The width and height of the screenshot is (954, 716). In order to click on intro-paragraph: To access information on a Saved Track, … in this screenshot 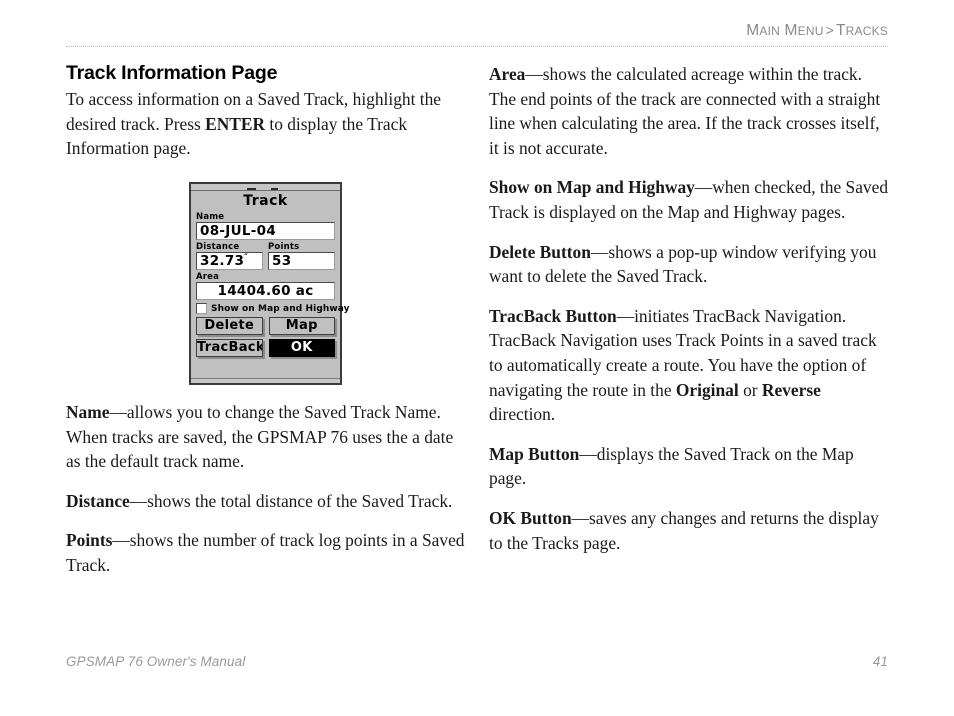, I will do `click(266, 124)`.